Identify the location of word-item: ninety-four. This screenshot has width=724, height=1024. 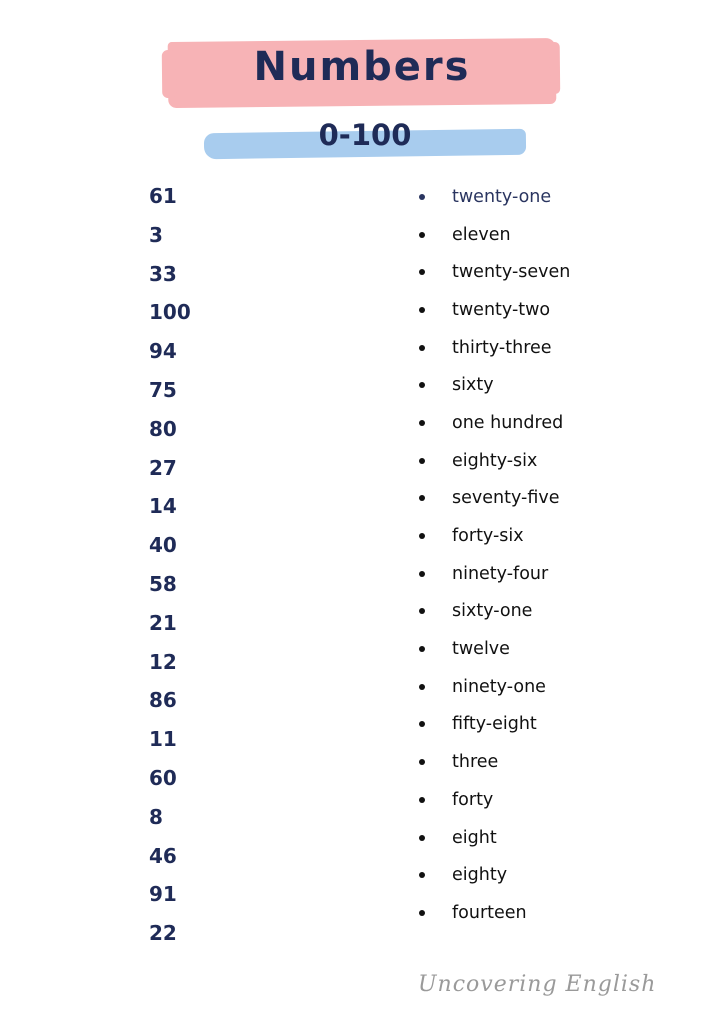
(492, 574).